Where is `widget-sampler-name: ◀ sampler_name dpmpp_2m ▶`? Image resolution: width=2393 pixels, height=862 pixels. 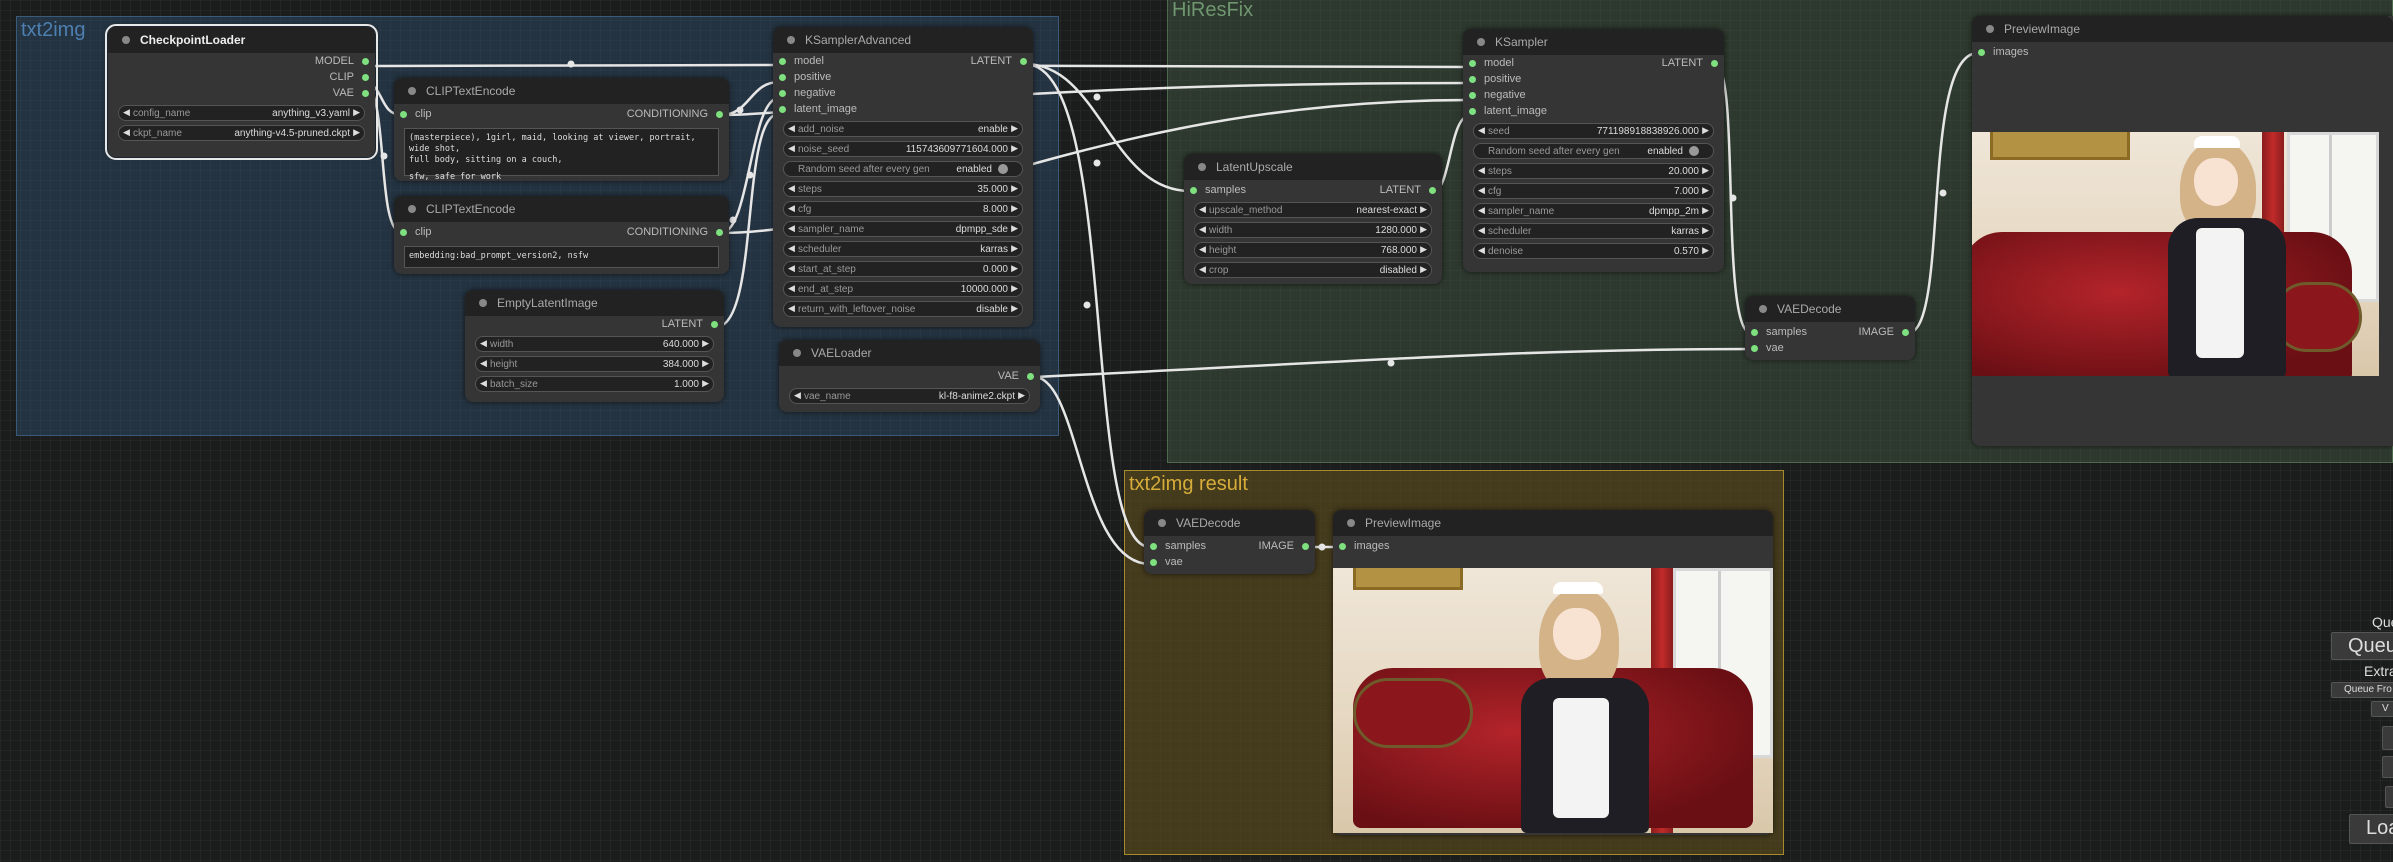 widget-sampler-name: ◀ sampler_name dpmpp_2m ▶ is located at coordinates (1593, 211).